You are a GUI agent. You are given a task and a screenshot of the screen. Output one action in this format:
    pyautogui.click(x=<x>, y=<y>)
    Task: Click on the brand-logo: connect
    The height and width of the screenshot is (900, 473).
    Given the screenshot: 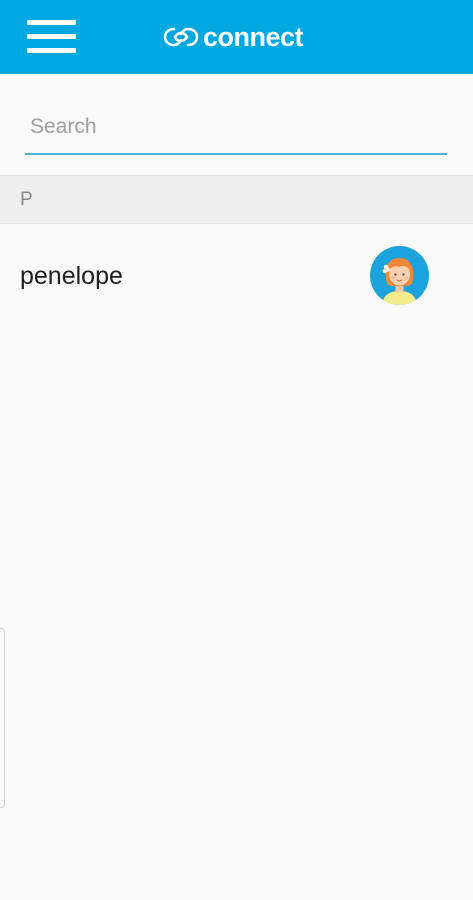 What is the action you would take?
    pyautogui.click(x=233, y=37)
    